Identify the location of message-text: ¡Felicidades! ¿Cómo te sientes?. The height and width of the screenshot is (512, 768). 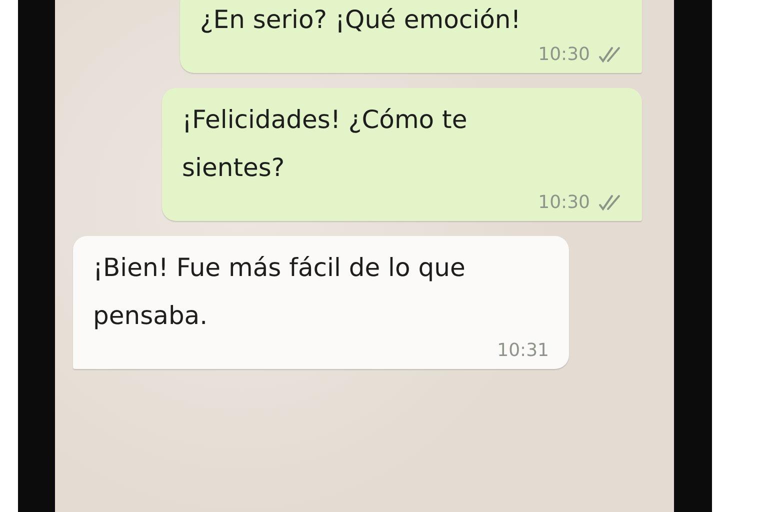
(325, 144).